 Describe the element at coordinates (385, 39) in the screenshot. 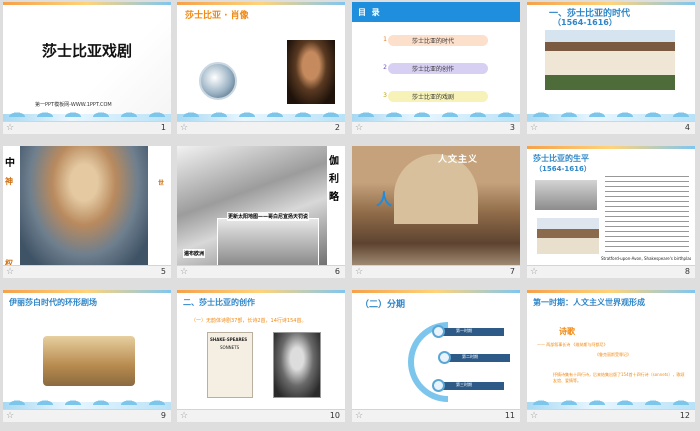

I see `toc-number: 1` at that location.